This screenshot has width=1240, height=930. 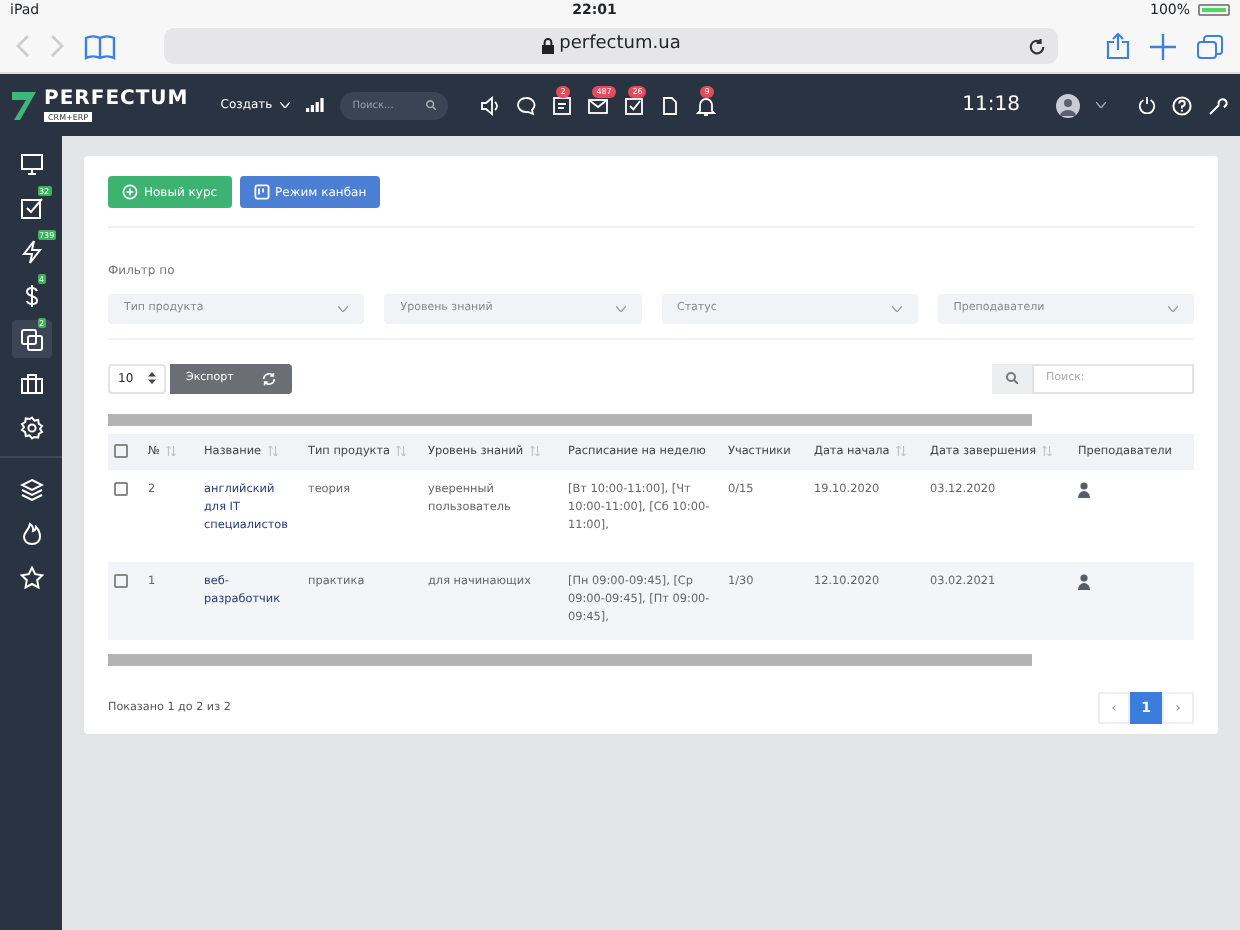 I want to click on star-icon, so click(x=31, y=577).